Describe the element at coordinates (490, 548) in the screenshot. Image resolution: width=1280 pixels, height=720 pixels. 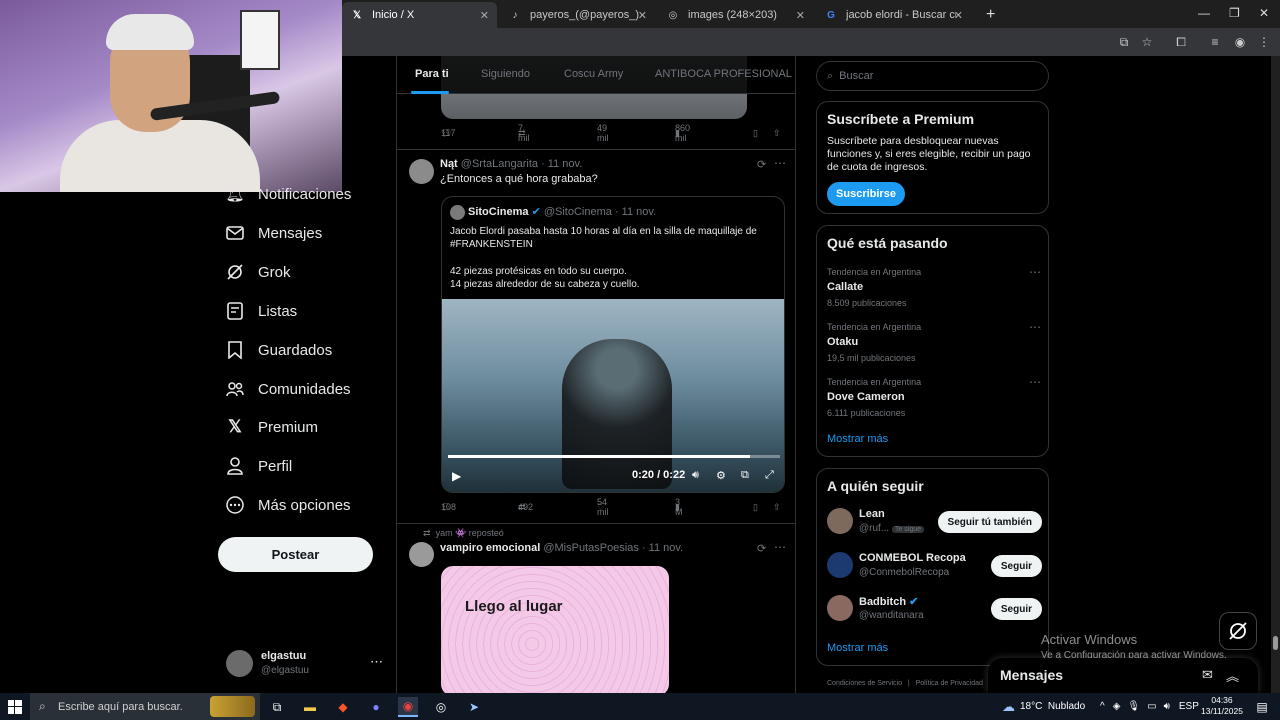
I see `author-name: vampiro emocional` at that location.